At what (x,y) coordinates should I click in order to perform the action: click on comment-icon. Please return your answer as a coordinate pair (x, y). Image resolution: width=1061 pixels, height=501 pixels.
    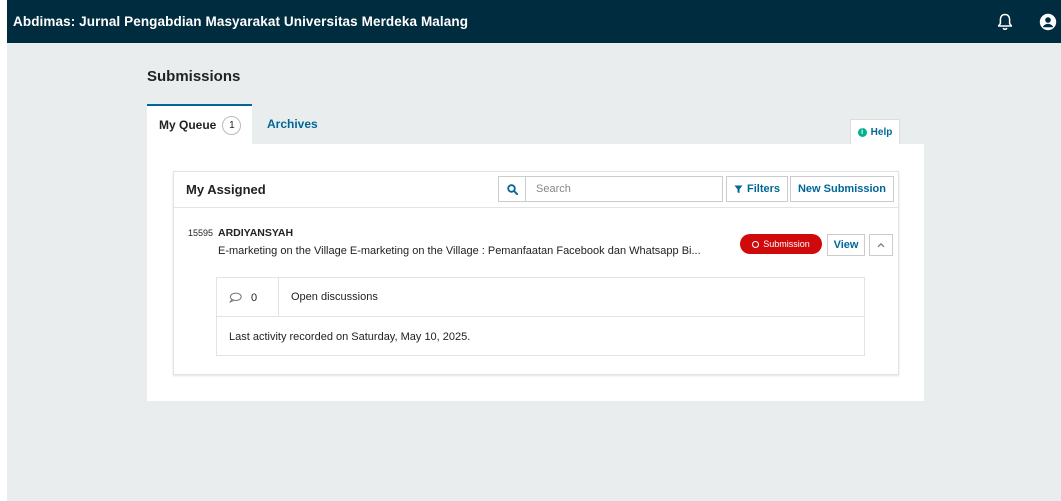
    Looking at the image, I should click on (235, 297).